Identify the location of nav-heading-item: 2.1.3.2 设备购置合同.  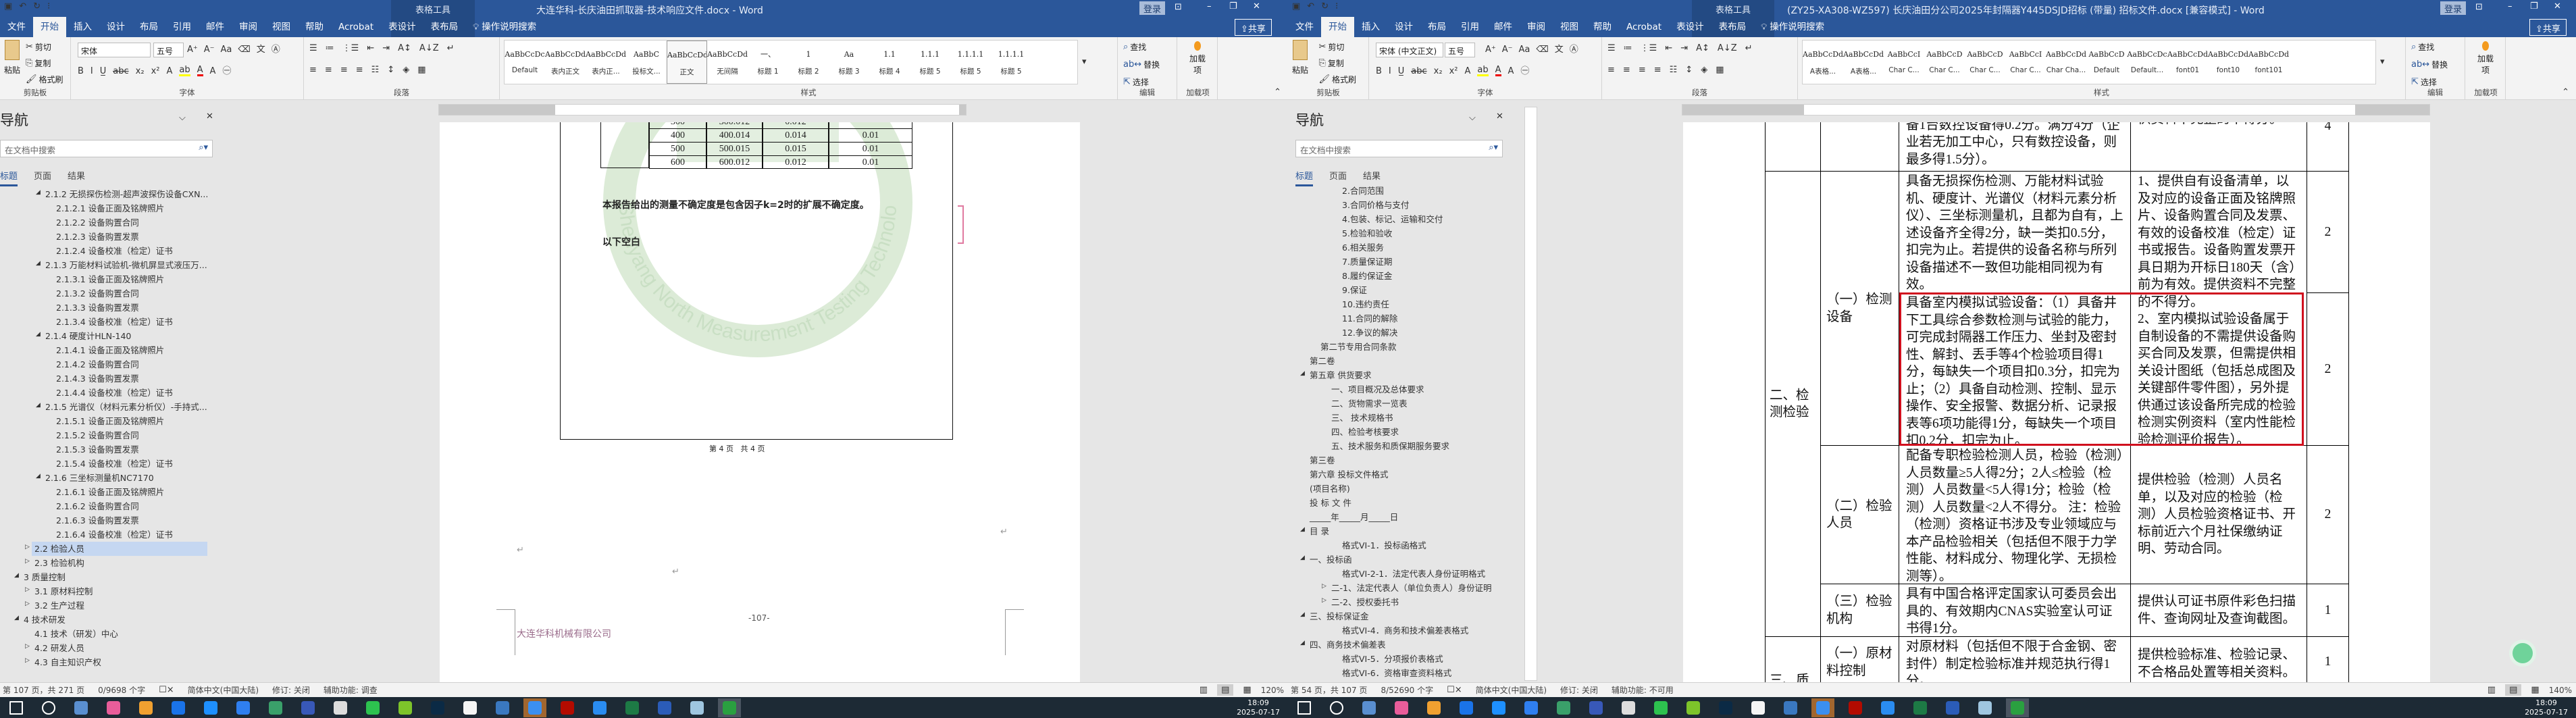
(97, 293).